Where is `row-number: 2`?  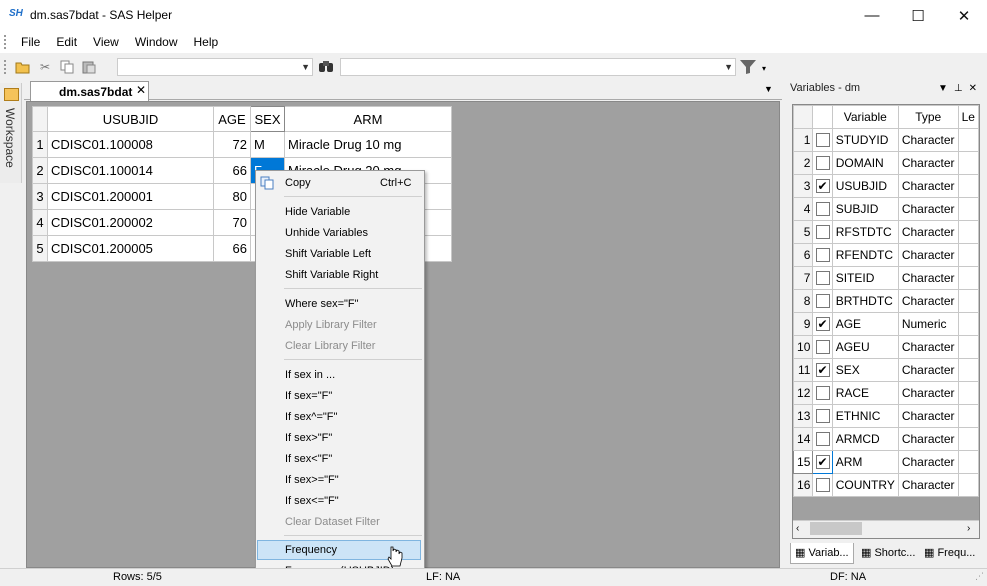
row-number: 2 is located at coordinates (40, 170).